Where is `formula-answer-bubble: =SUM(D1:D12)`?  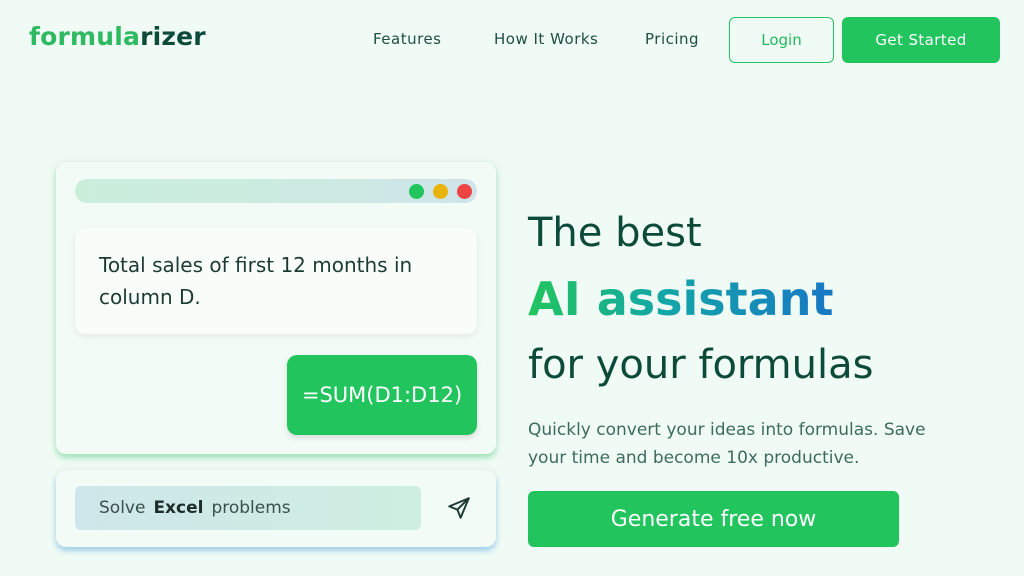
formula-answer-bubble: =SUM(D1:D12) is located at coordinates (382, 395).